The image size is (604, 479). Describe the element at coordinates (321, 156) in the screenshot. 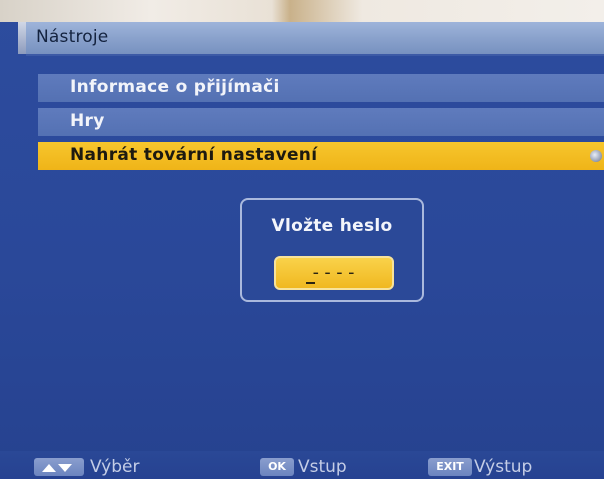

I see `menu-item-factory-reset: Nahrát tovární nastavení` at that location.